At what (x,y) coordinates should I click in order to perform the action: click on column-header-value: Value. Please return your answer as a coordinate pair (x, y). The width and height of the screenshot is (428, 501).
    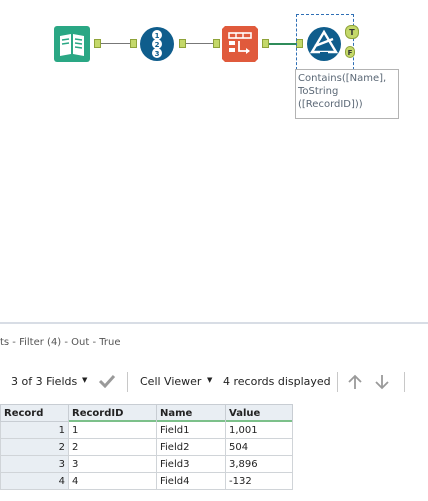
    Looking at the image, I should click on (259, 413).